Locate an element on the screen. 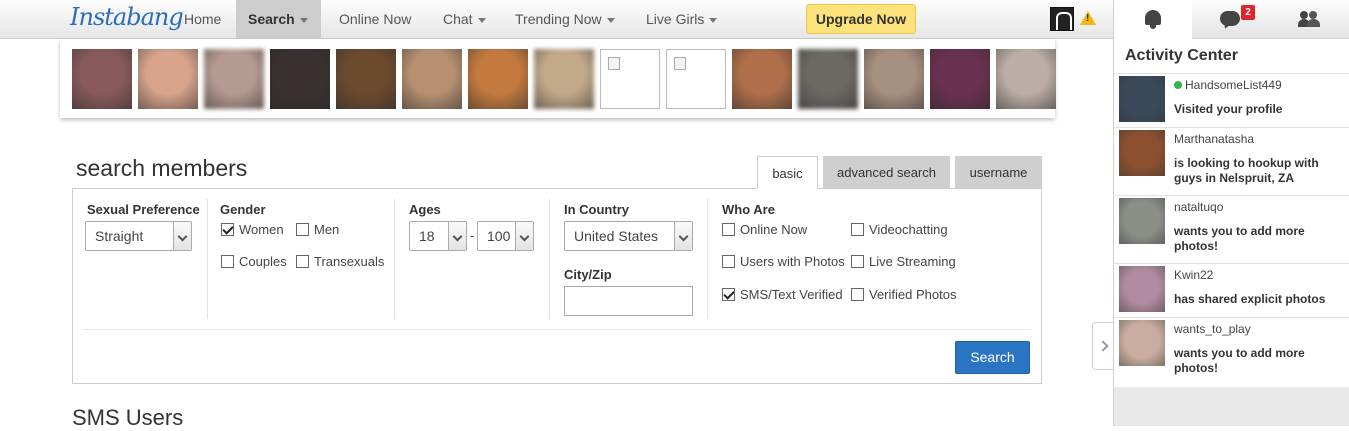 Image resolution: width=1349 pixels, height=431 pixels. nav-live-girls-label: Live Girls is located at coordinates (675, 19).